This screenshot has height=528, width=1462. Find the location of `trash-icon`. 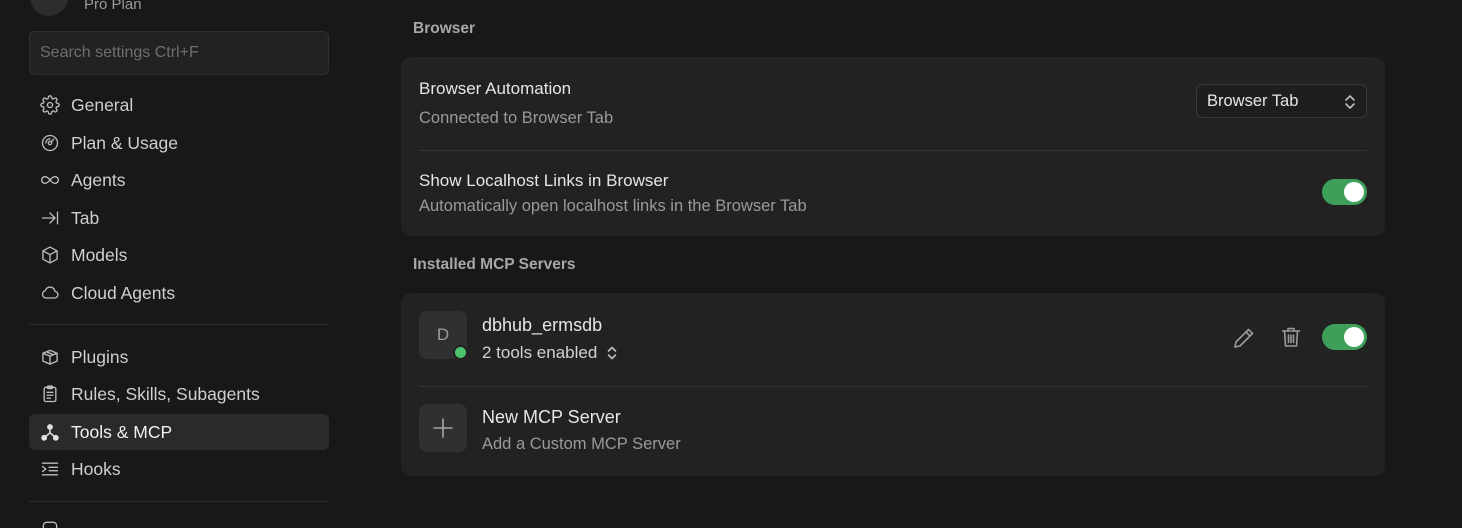

trash-icon is located at coordinates (1291, 337).